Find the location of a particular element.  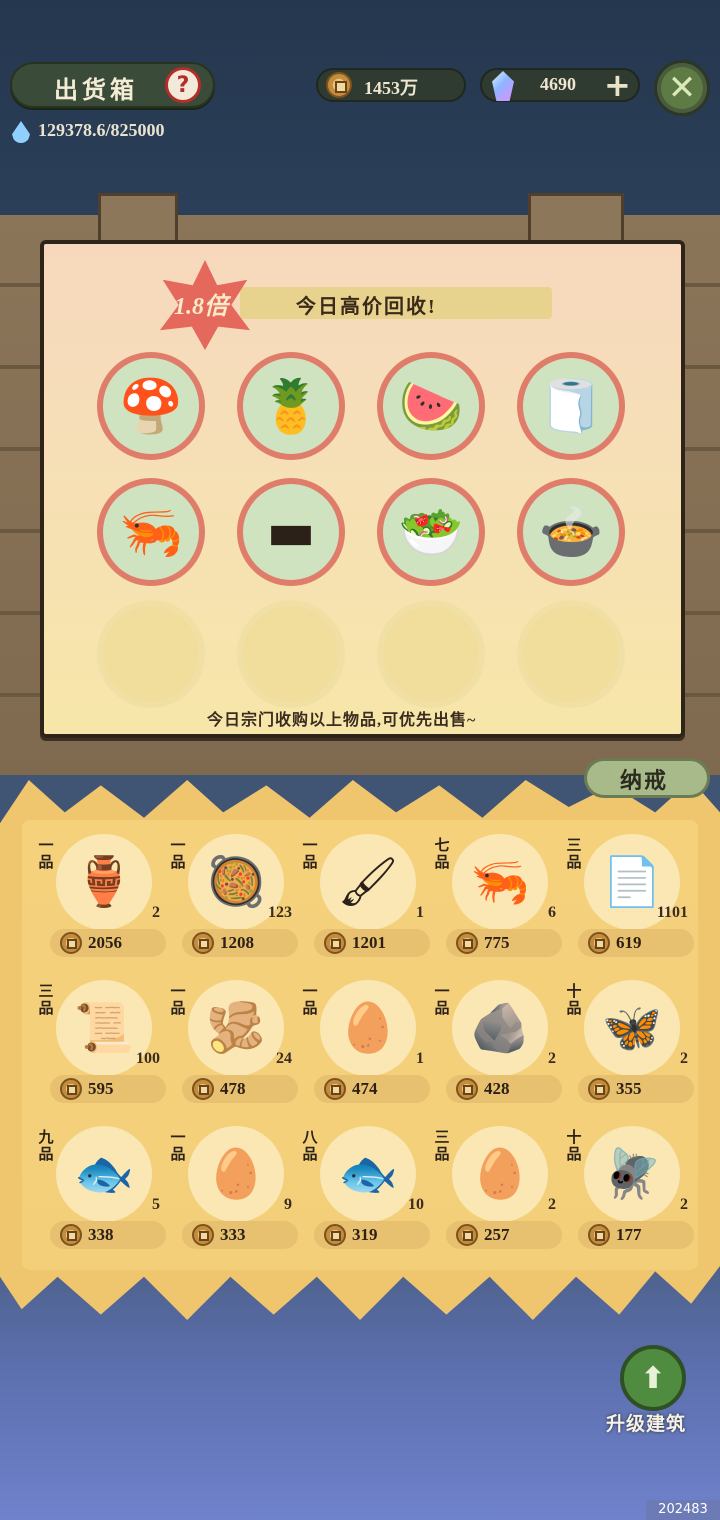

watermelon-icon: 🍉 is located at coordinates (431, 406).